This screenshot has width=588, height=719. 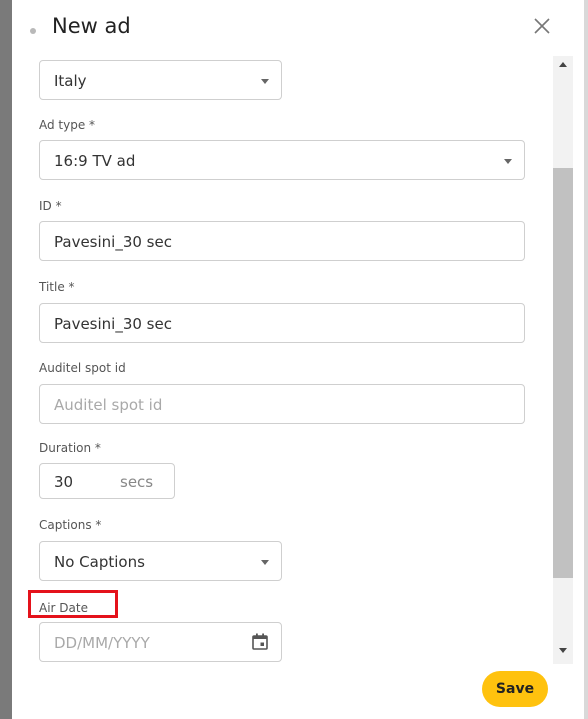 What do you see at coordinates (563, 64) in the screenshot?
I see `scroll-up-icon` at bounding box center [563, 64].